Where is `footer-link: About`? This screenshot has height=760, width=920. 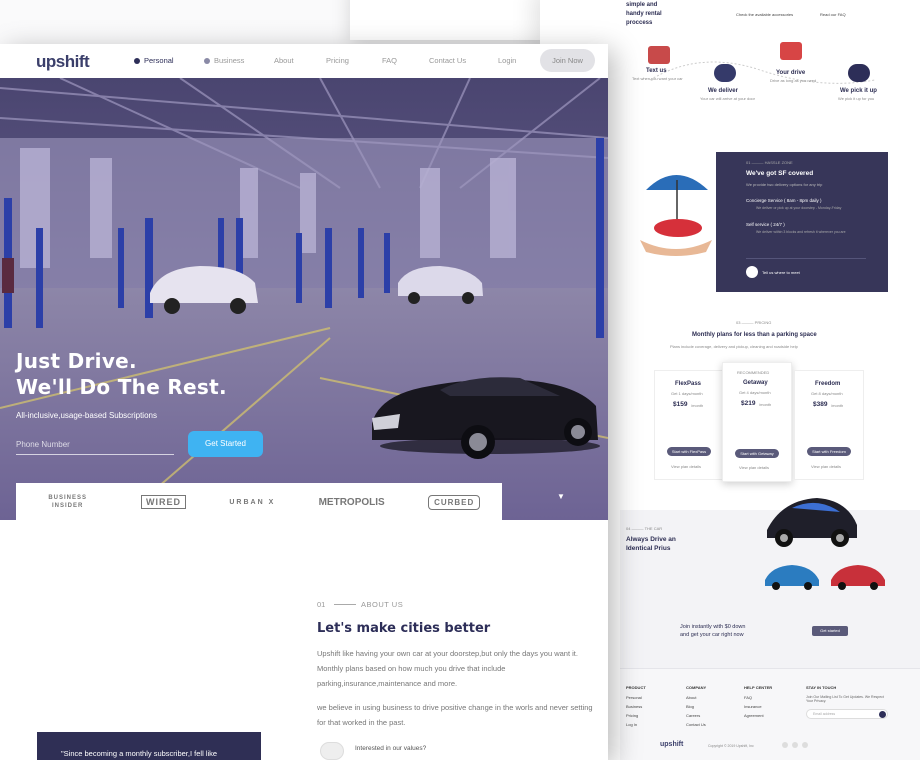 footer-link: About is located at coordinates (691, 697).